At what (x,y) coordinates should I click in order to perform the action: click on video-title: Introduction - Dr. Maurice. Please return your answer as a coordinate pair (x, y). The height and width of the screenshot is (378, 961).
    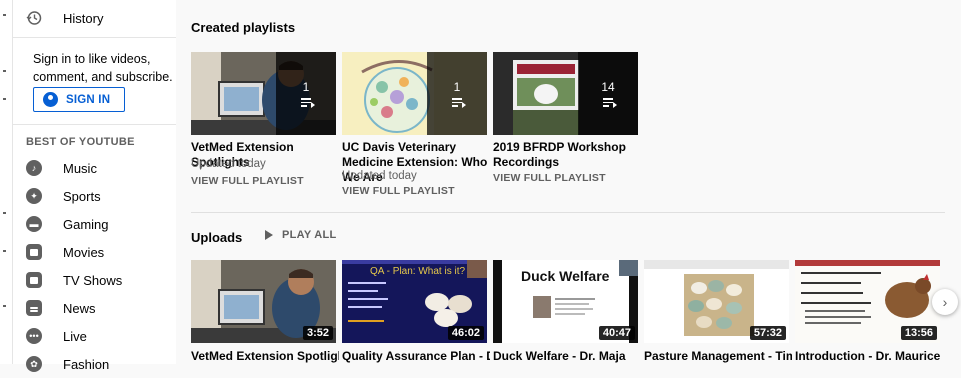
    Looking at the image, I should click on (869, 356).